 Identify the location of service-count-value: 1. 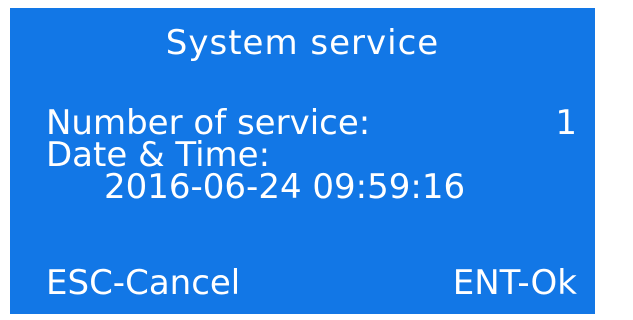
(566, 123).